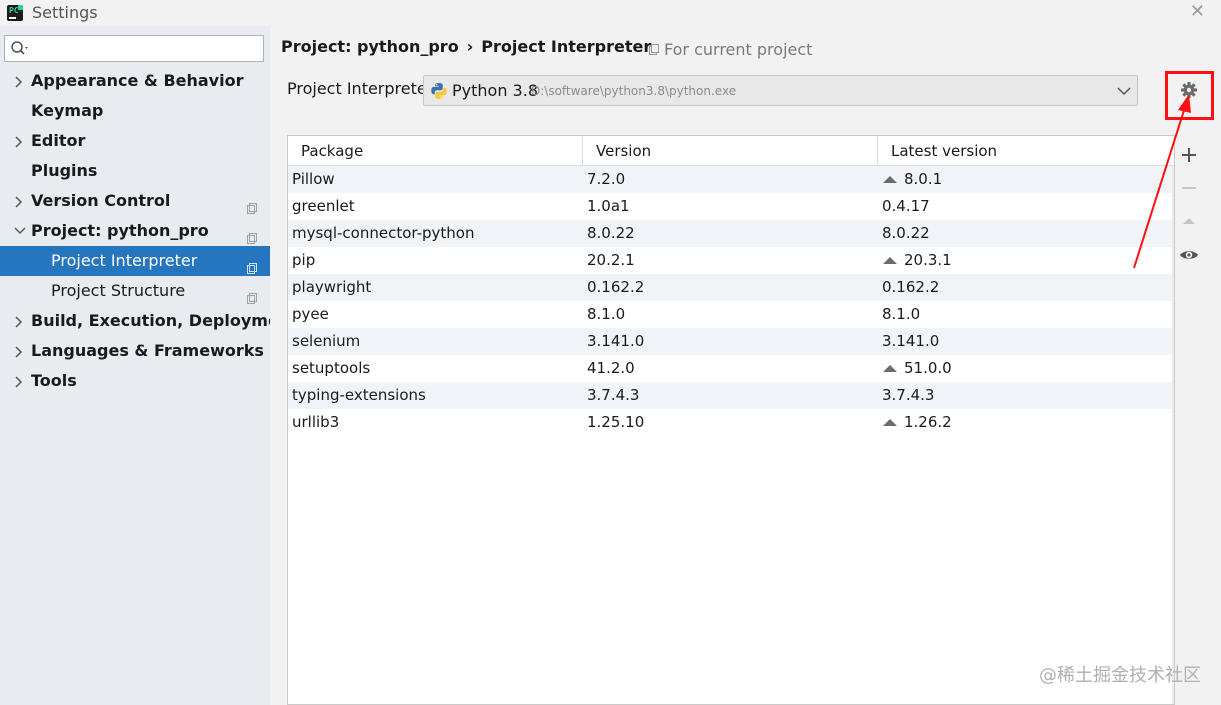 The height and width of the screenshot is (705, 1221). I want to click on scope-note-text: For current project, so click(738, 49).